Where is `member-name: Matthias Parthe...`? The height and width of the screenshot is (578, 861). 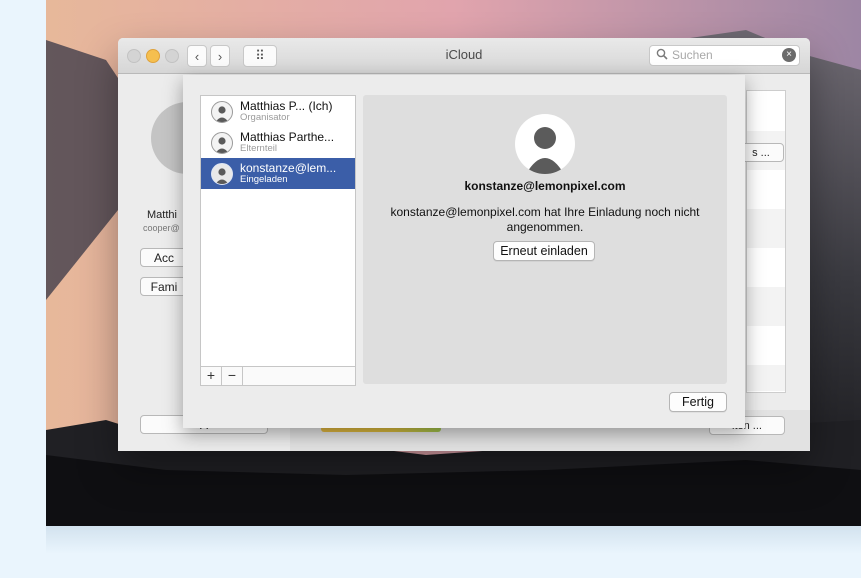 member-name: Matthias Parthe... is located at coordinates (287, 137).